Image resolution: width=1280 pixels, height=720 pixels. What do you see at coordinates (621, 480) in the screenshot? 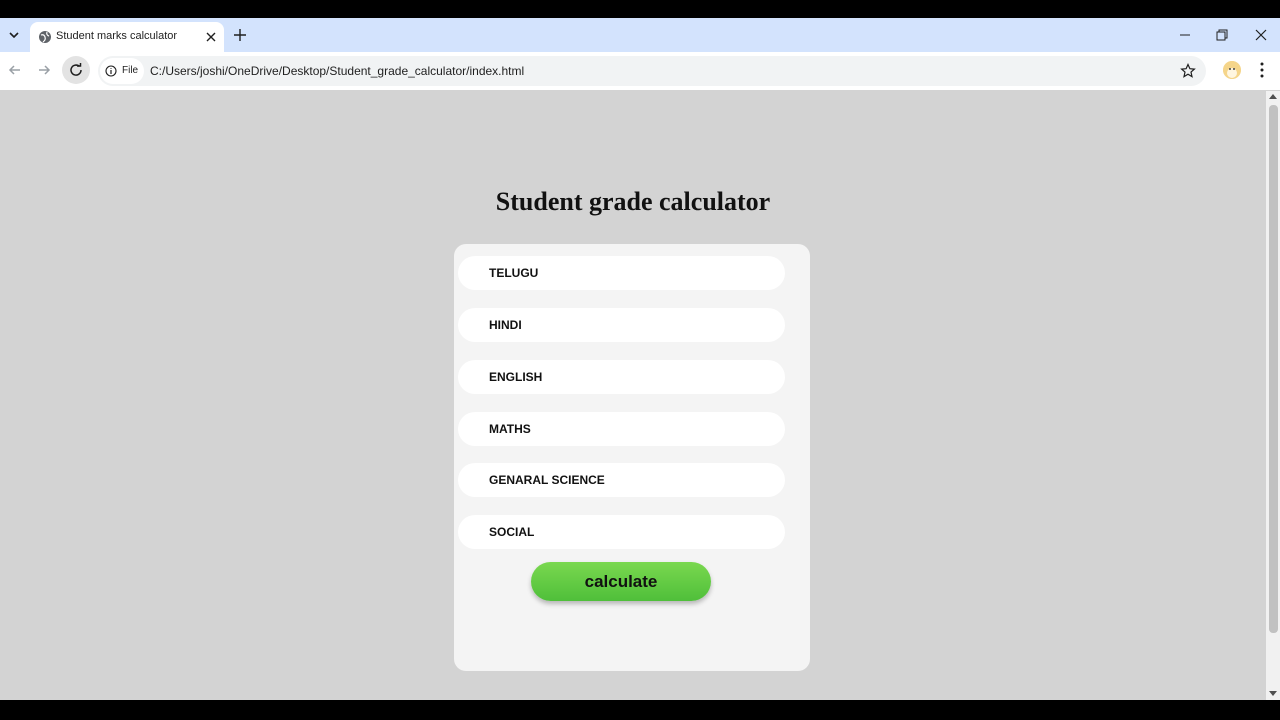
I see `general-science-input` at bounding box center [621, 480].